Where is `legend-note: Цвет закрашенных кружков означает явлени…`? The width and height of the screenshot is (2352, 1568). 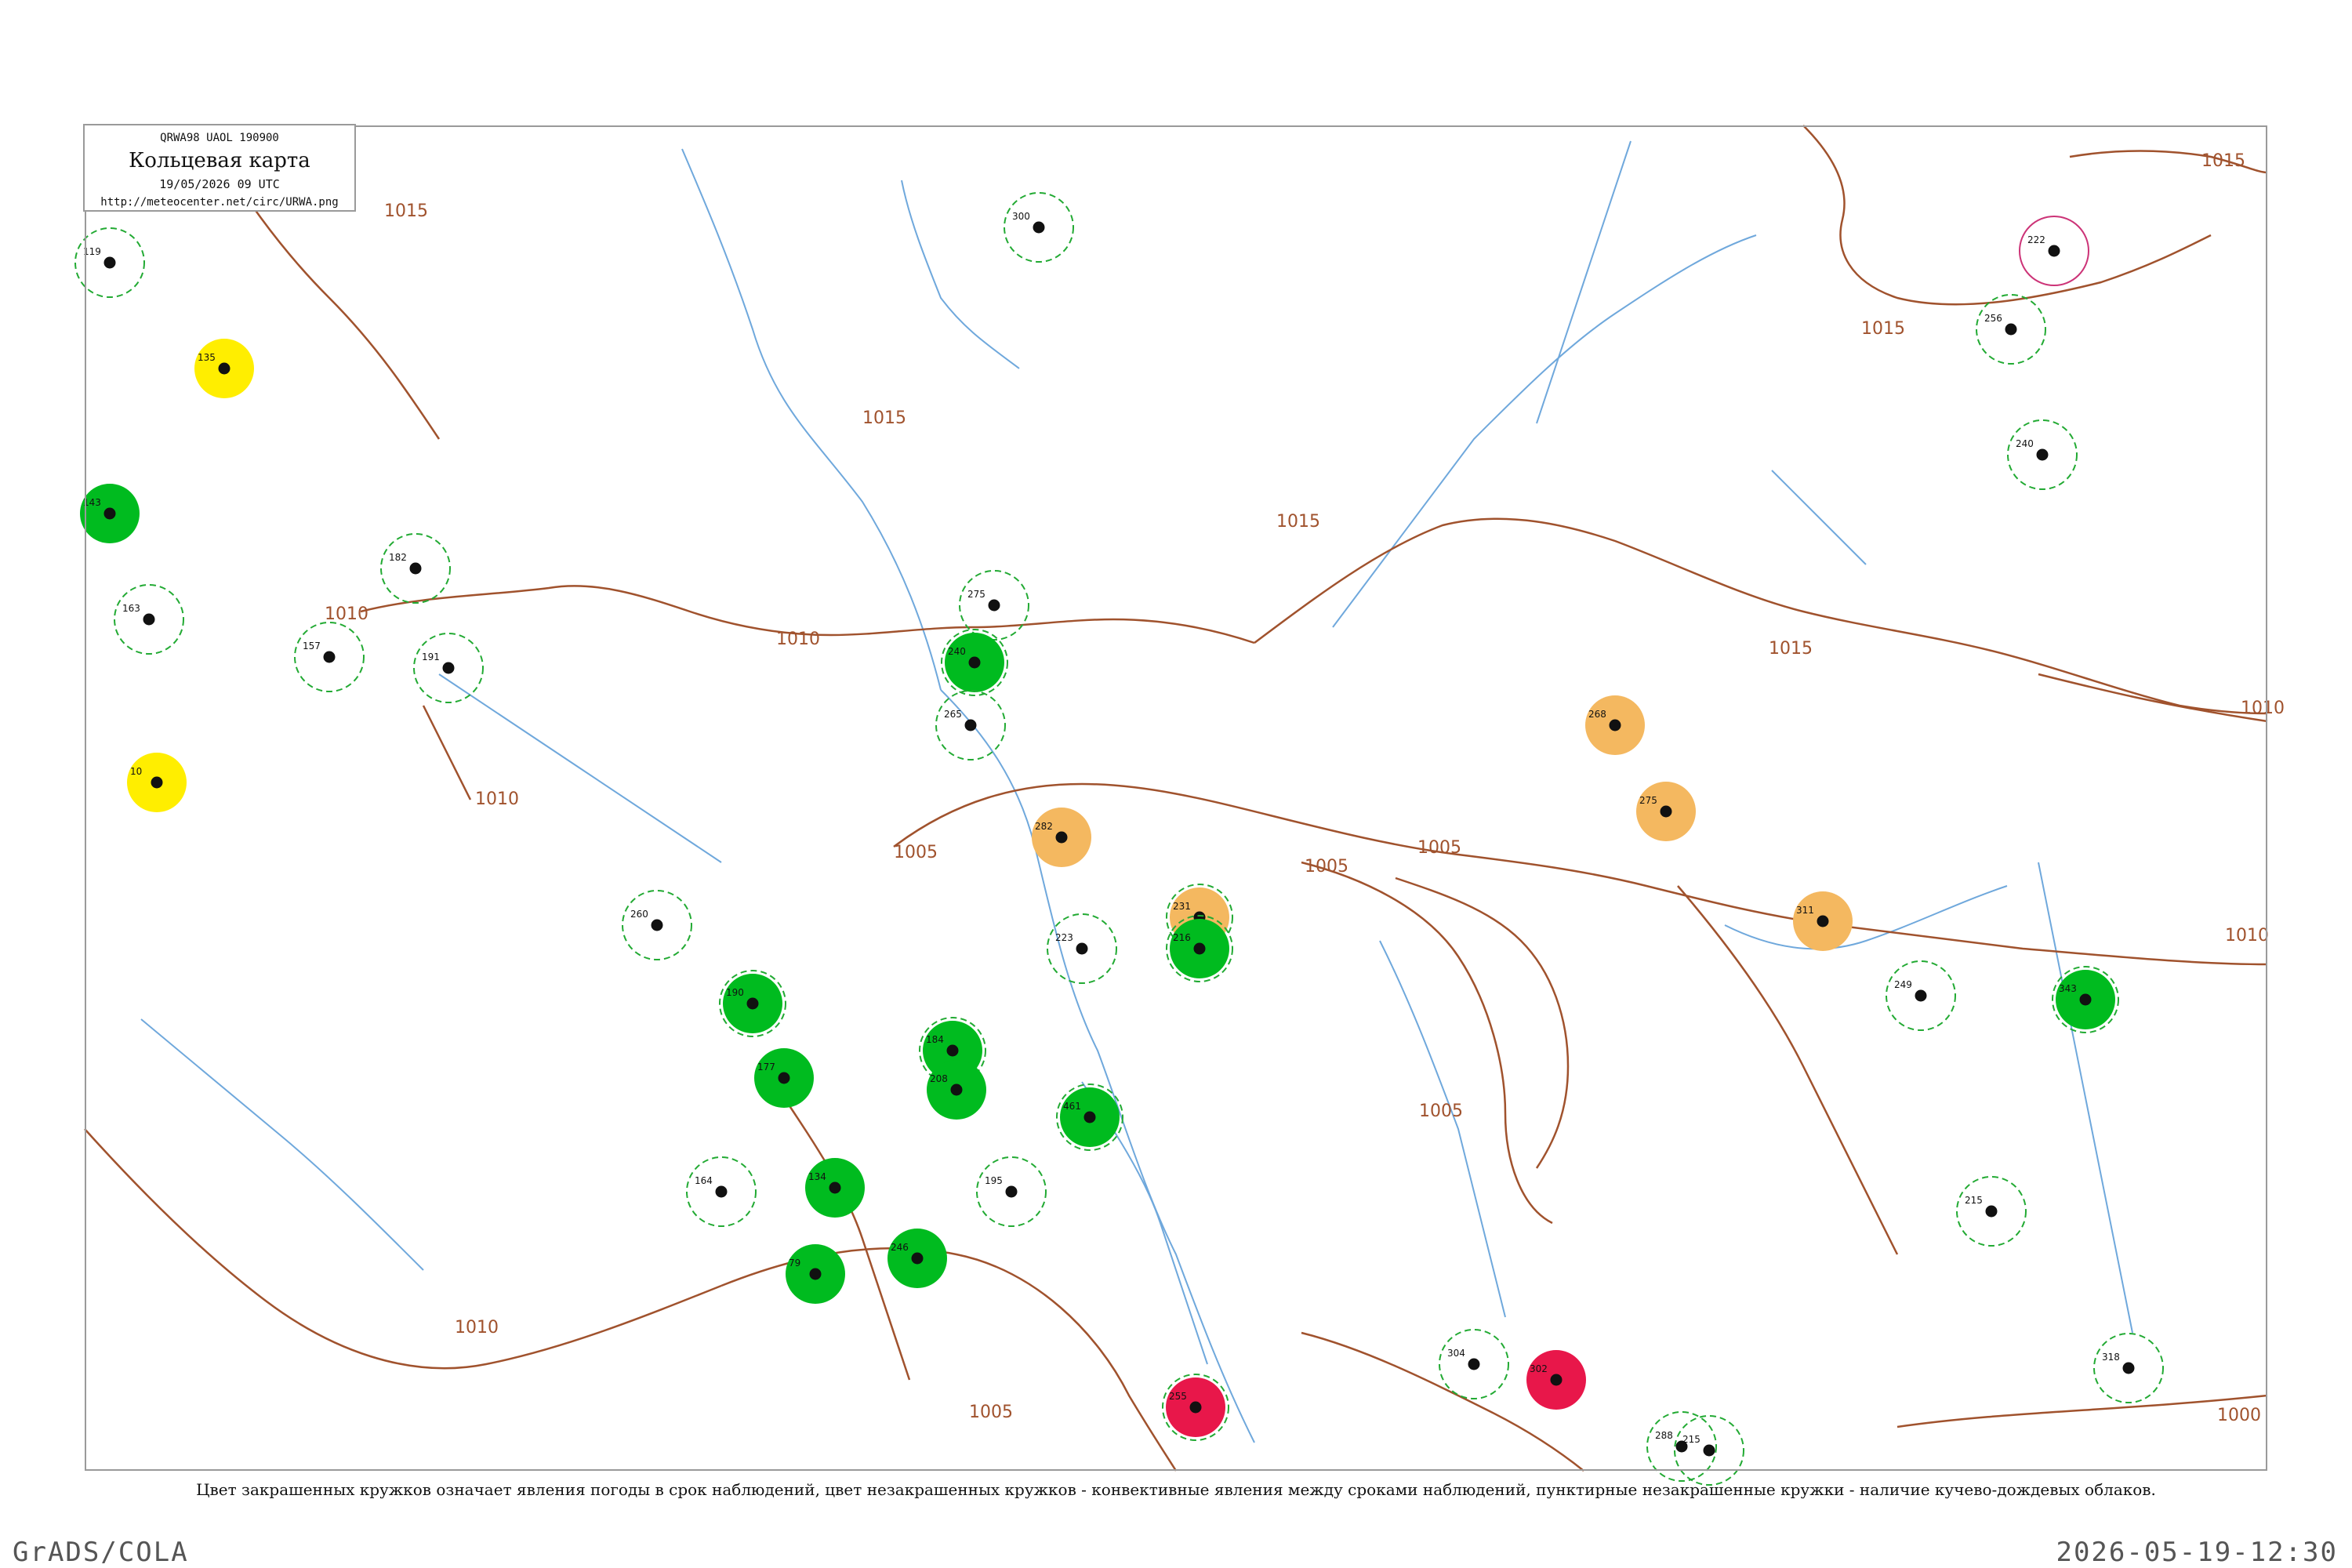 legend-note: Цвет закрашенных кружков означает явлени… is located at coordinates (1176, 1489).